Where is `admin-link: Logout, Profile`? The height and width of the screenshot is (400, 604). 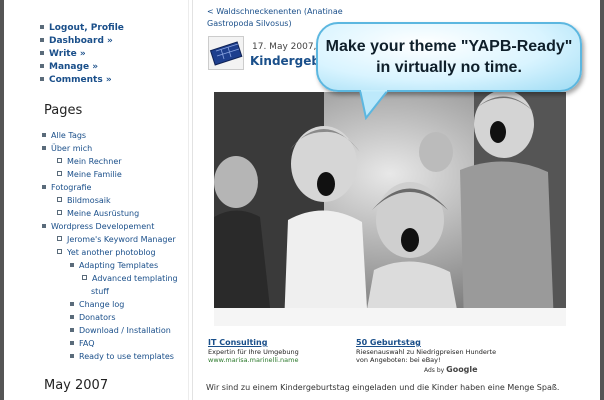 admin-link: Logout, Profile is located at coordinates (86, 28).